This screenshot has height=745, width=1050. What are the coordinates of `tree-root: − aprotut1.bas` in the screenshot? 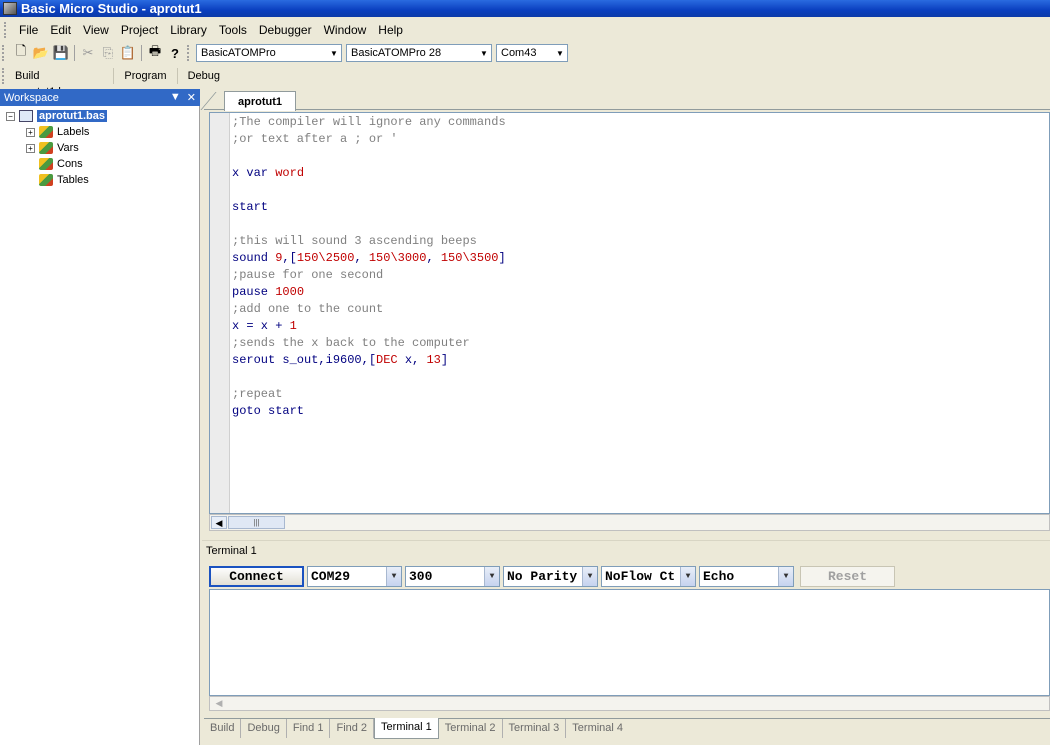 It's located at (57, 116).